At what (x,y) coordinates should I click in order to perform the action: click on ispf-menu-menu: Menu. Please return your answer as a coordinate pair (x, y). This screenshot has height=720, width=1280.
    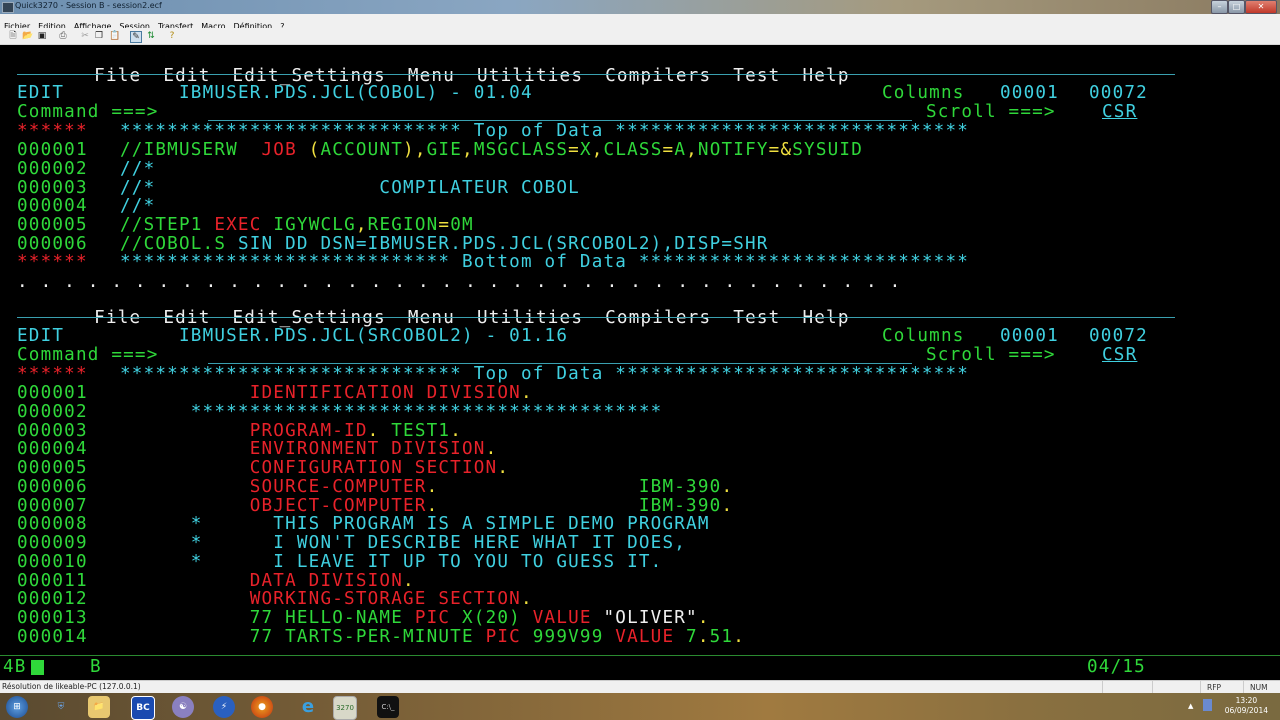
    Looking at the image, I should click on (431, 318).